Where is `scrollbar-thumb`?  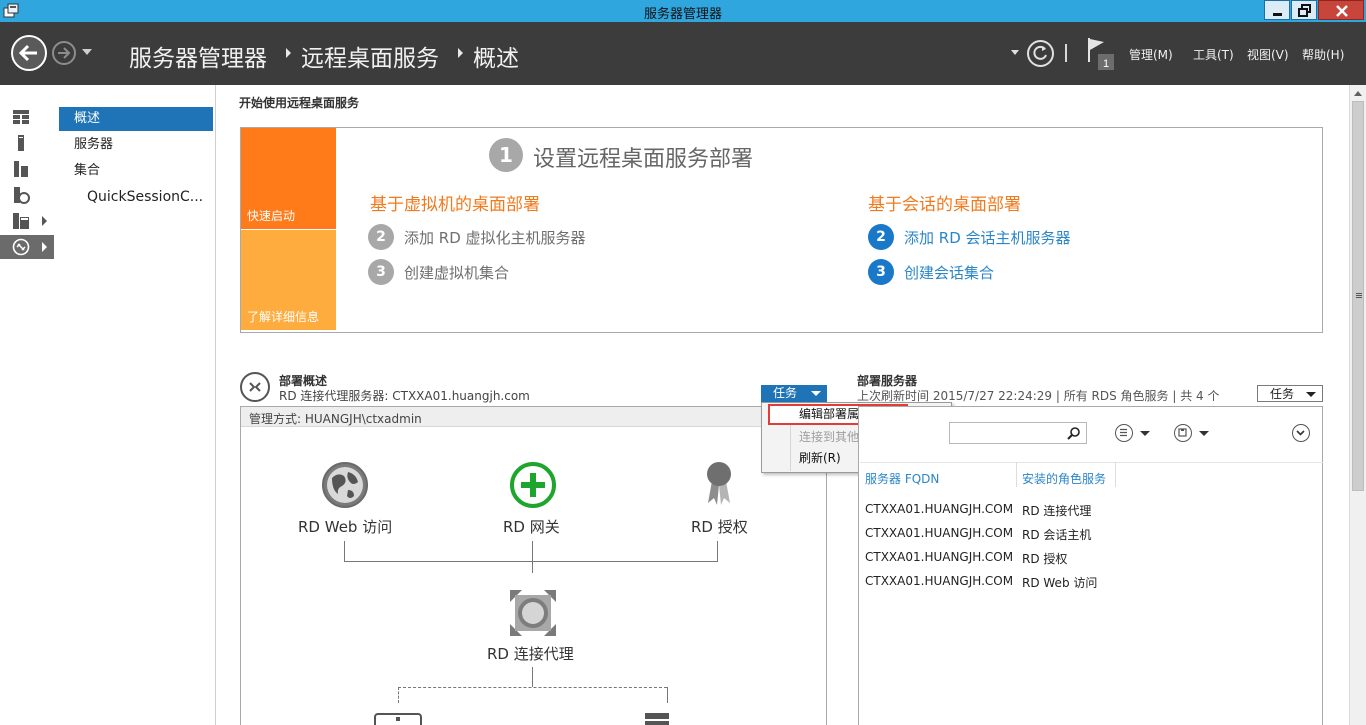
scrollbar-thumb is located at coordinates (1358, 296).